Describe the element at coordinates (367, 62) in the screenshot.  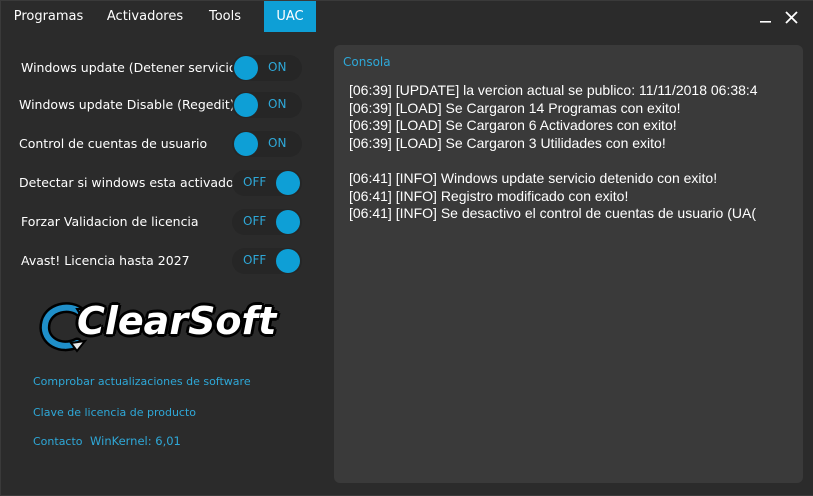
I see `console-title: Consola` at that location.